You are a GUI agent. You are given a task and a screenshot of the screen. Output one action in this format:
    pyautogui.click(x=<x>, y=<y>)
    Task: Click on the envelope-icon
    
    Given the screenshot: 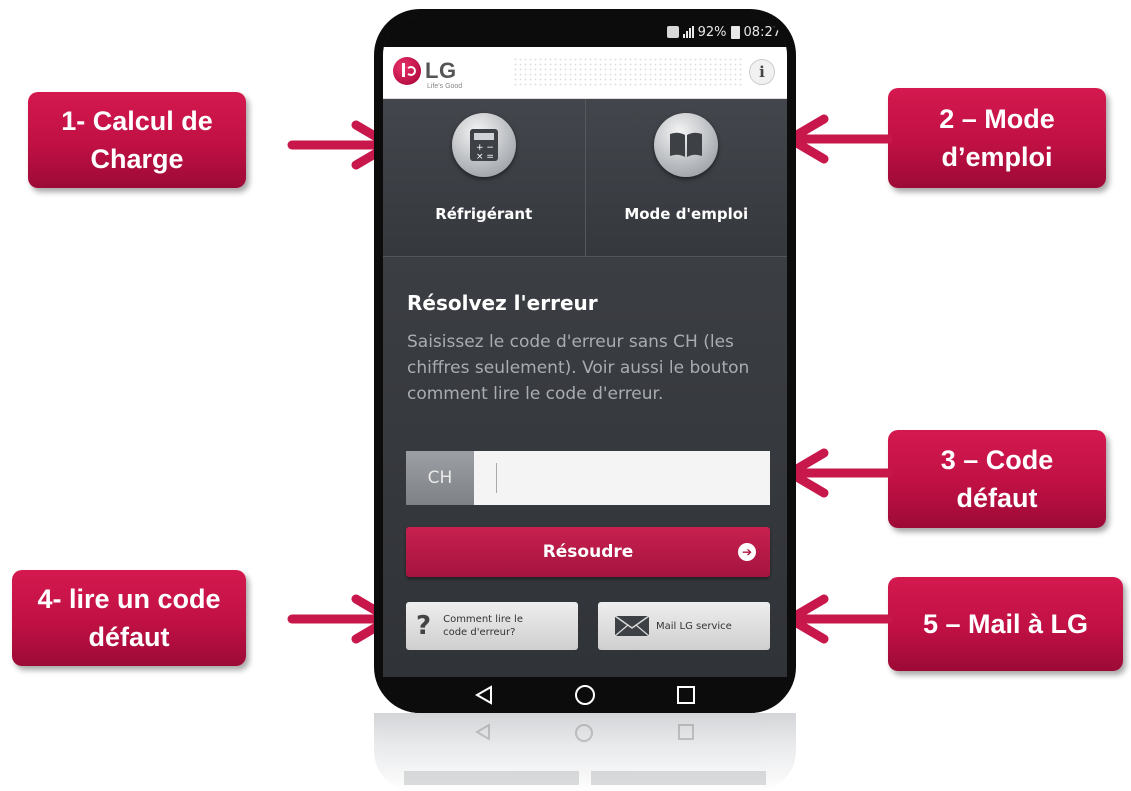 What is the action you would take?
    pyautogui.click(x=632, y=626)
    